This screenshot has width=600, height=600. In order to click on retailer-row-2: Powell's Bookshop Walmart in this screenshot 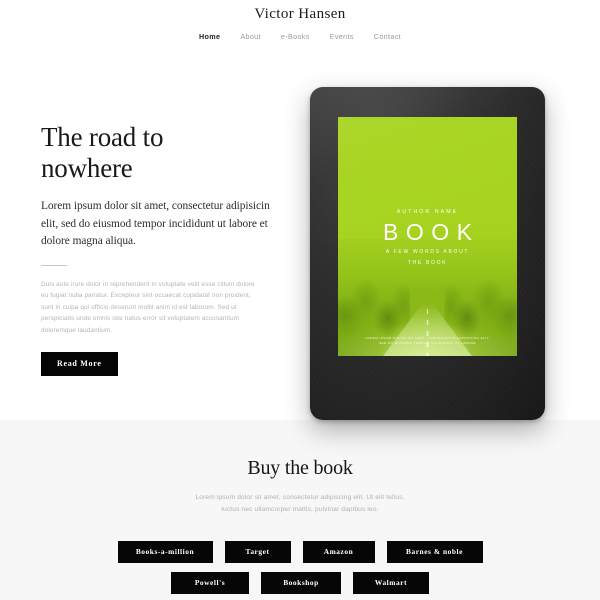, I will do `click(300, 583)`.